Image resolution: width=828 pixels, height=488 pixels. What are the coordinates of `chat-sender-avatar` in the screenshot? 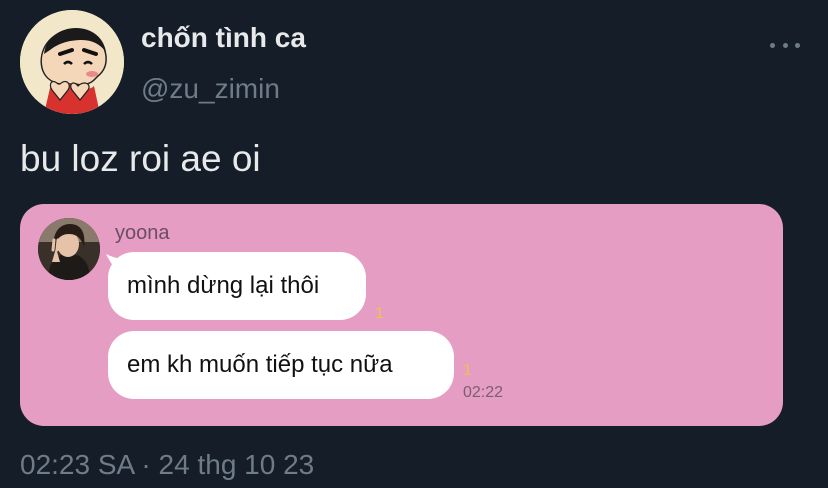 It's located at (69, 249).